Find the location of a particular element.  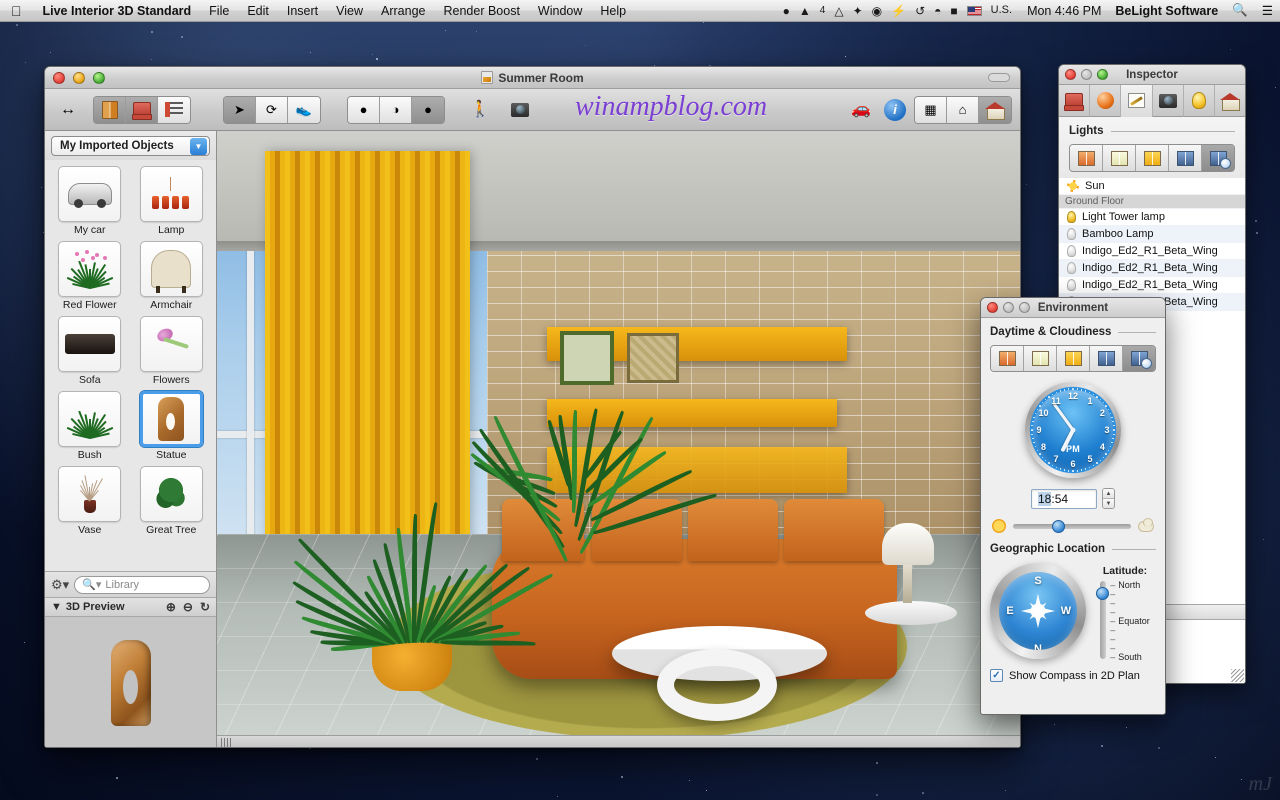

zoom-button is located at coordinates (99, 77).